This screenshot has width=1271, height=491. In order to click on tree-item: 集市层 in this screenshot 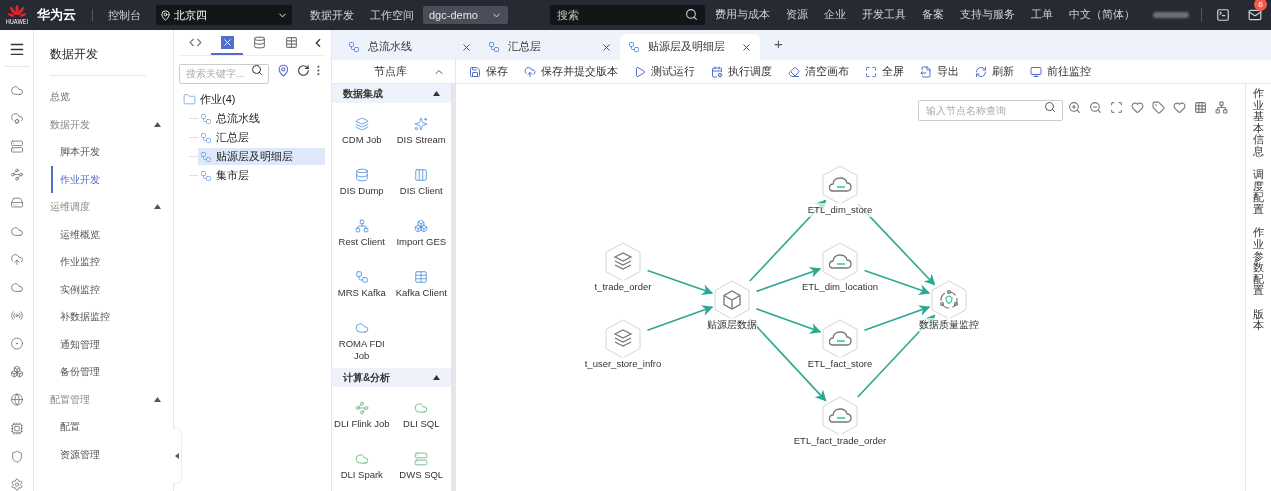, I will do `click(261, 175)`.